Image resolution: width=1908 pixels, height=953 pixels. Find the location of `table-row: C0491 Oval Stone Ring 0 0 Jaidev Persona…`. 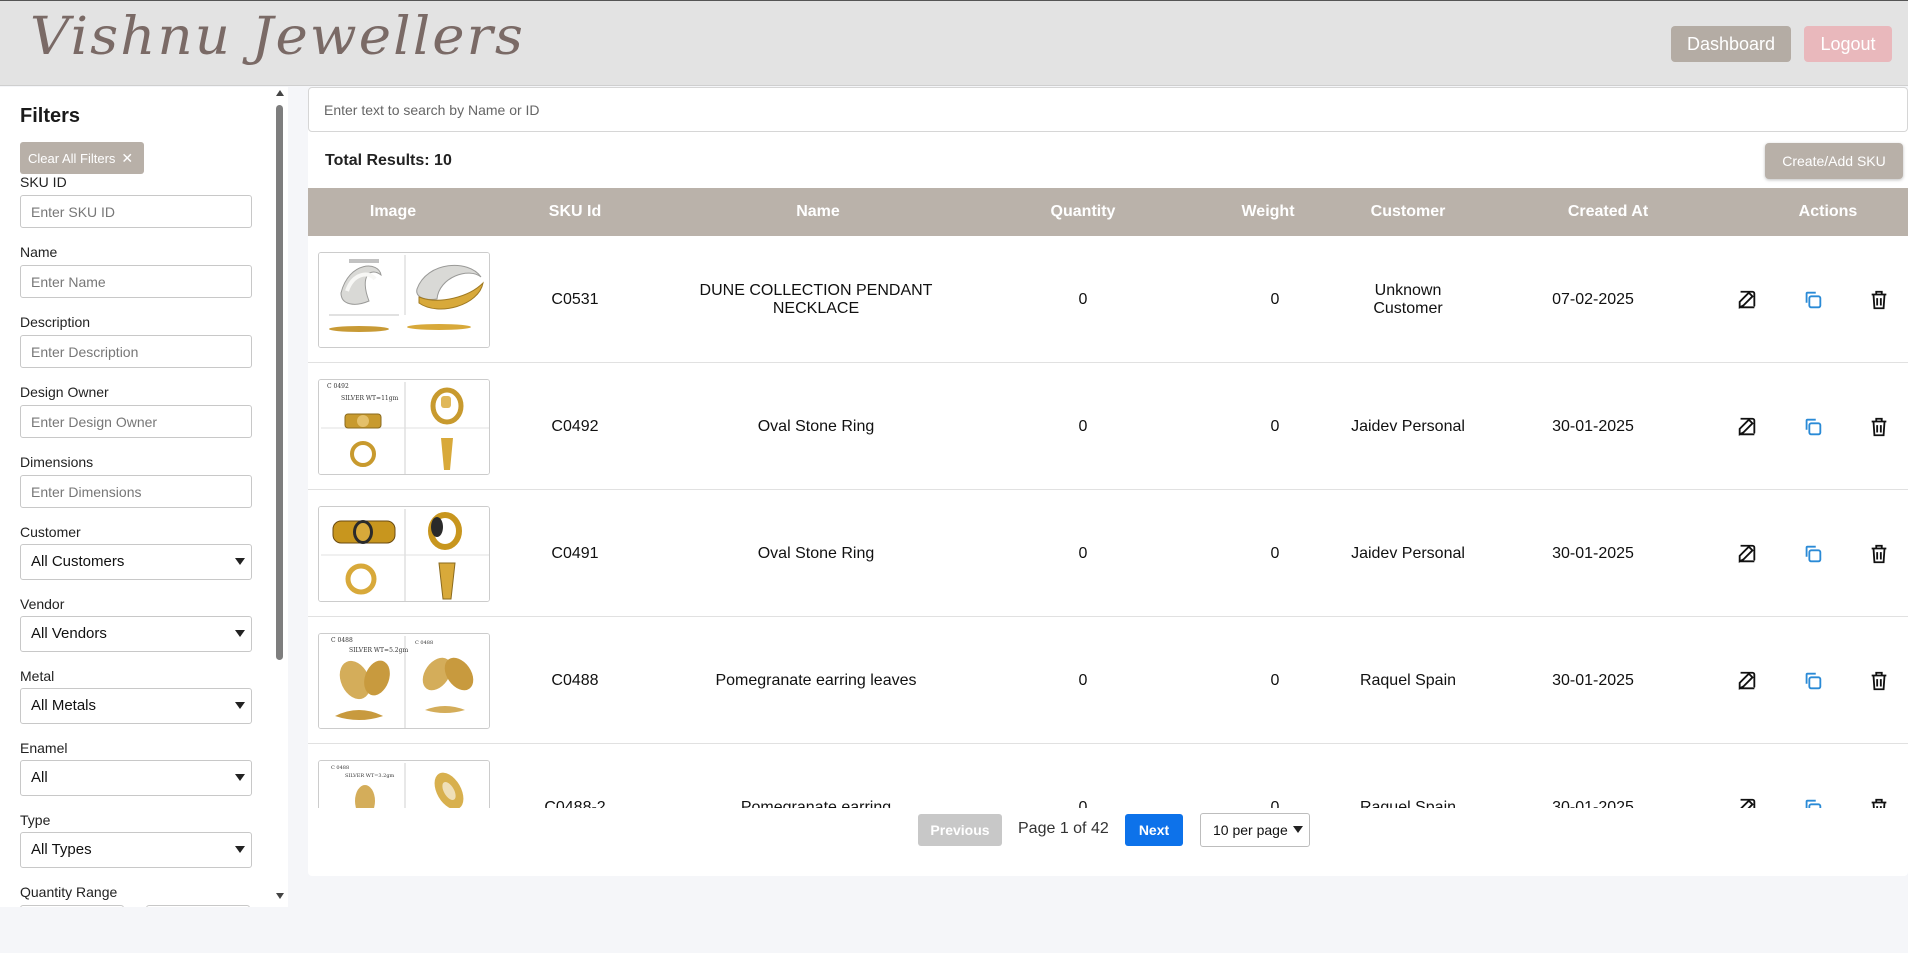

table-row: C0491 Oval Stone Ring 0 0 Jaidev Persona… is located at coordinates (1108, 553).